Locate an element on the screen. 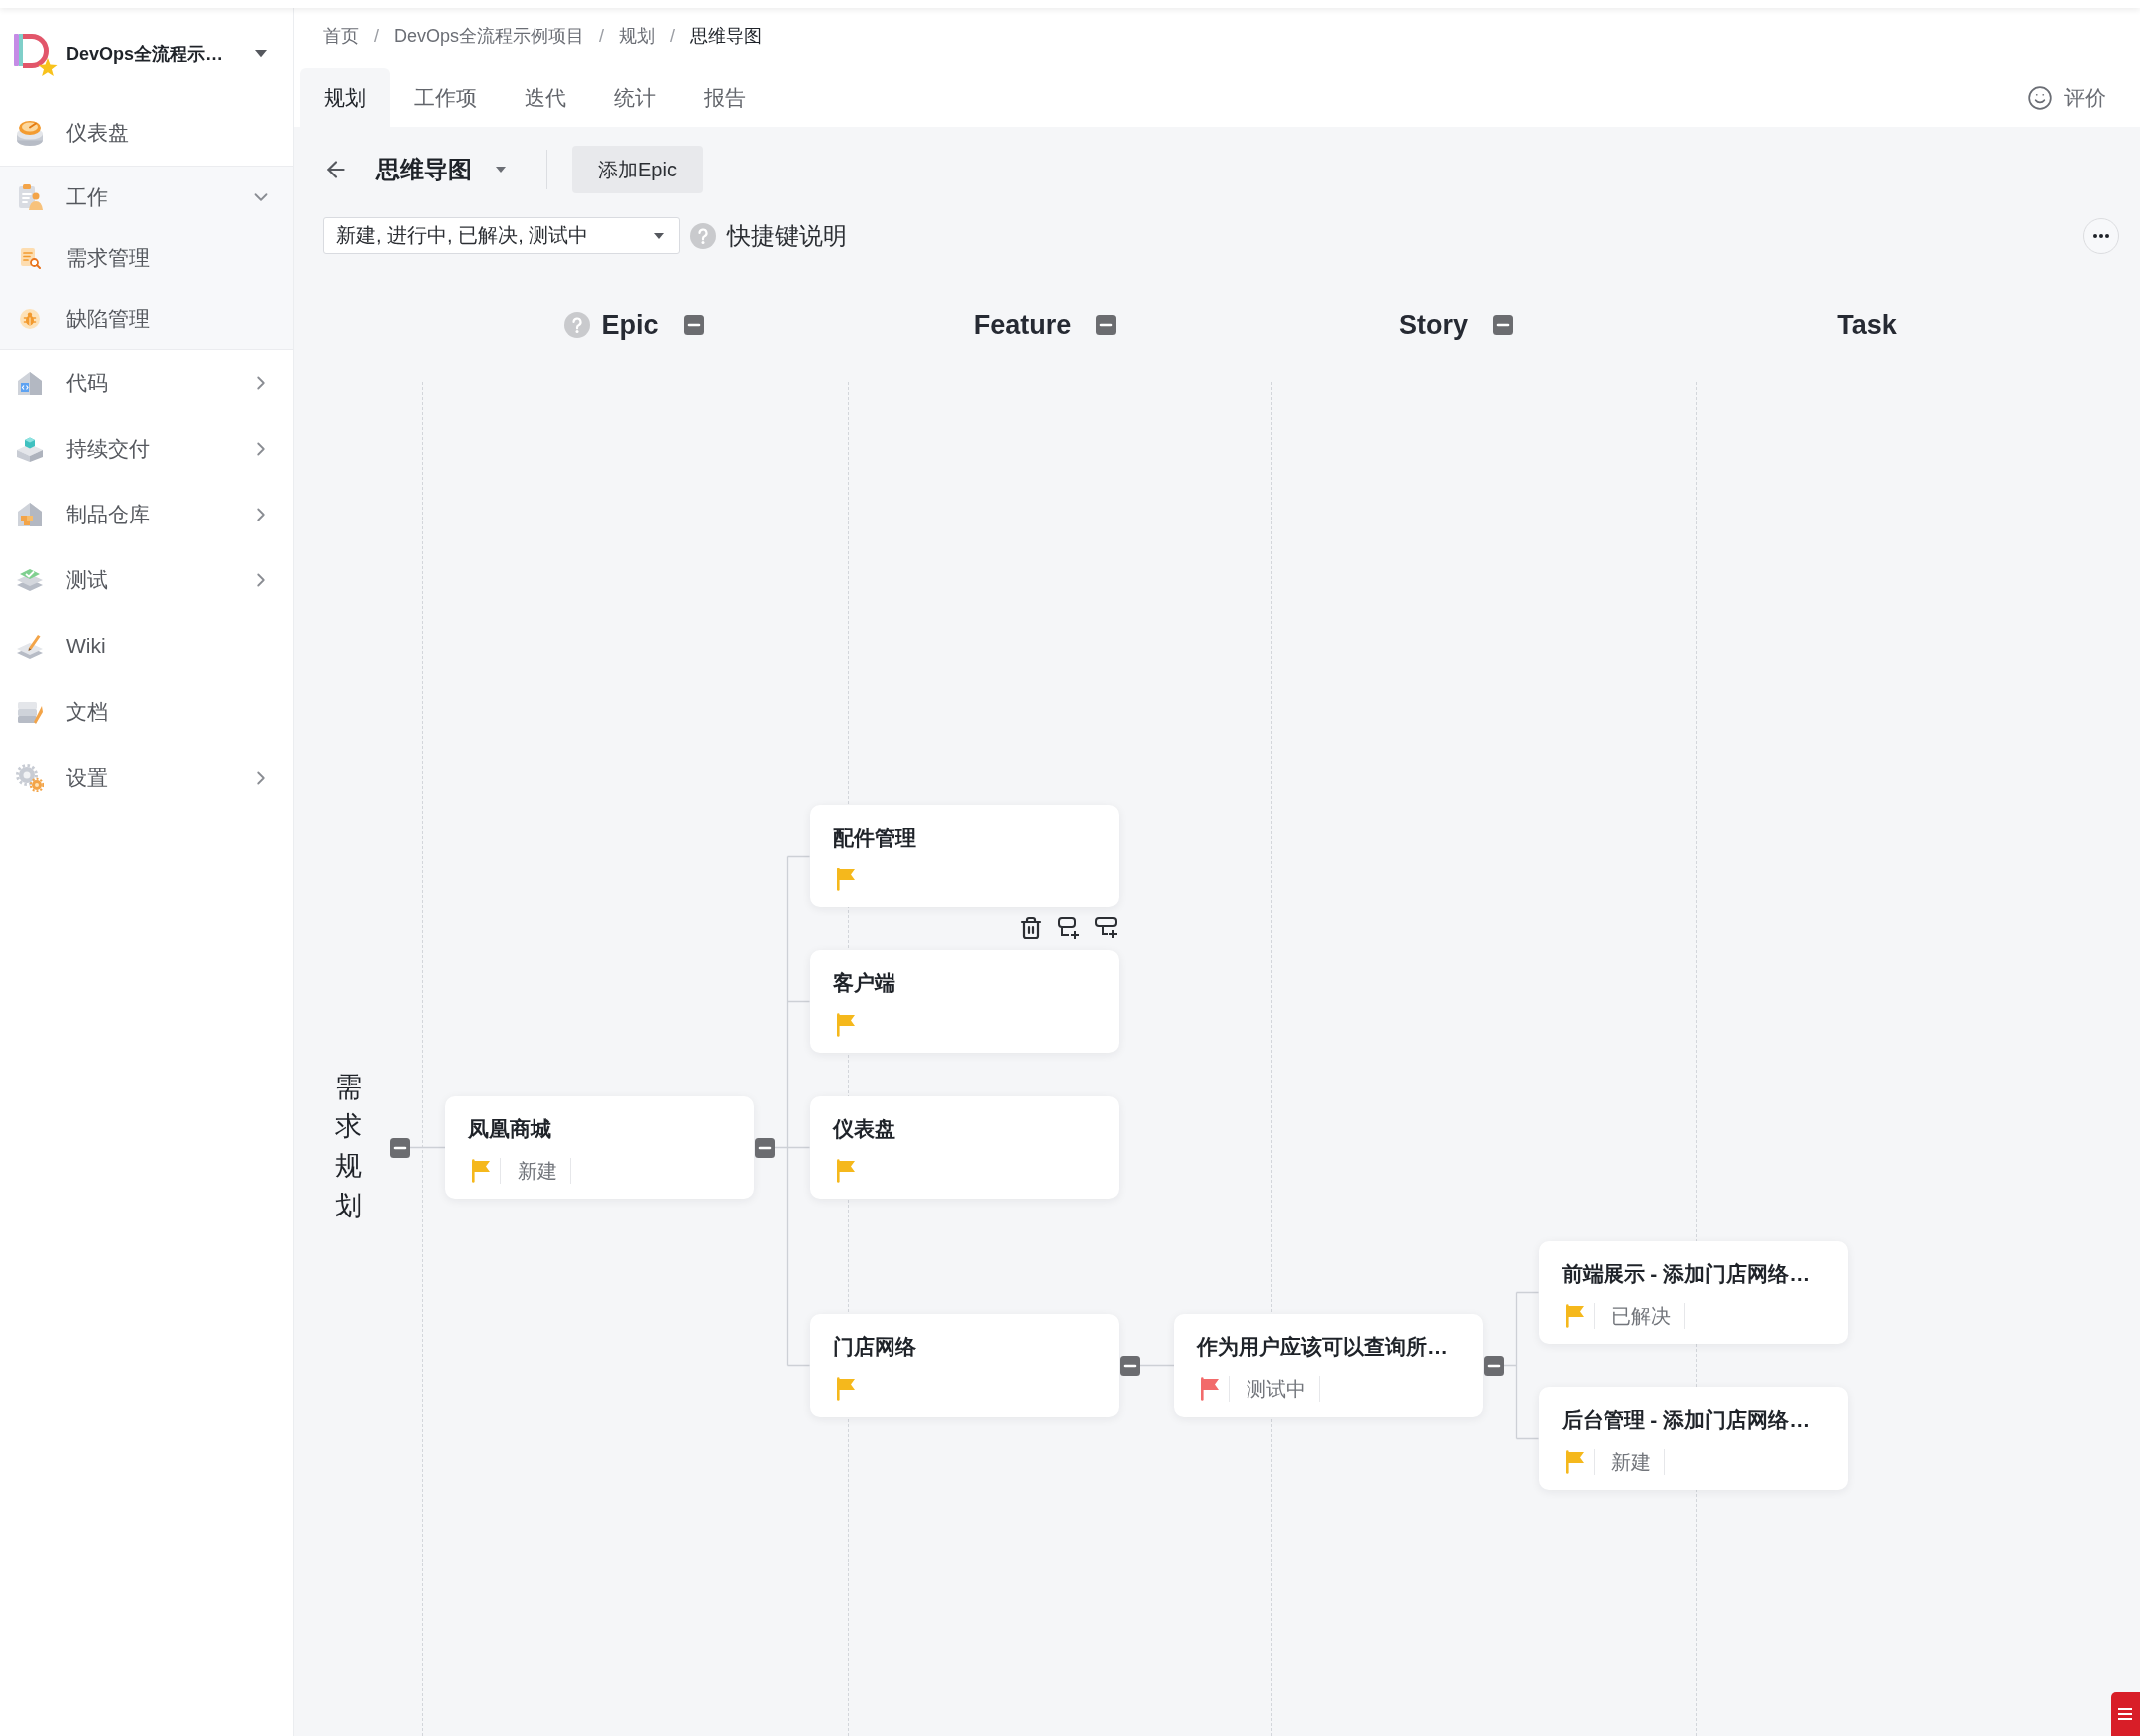  nav-item: 文档 is located at coordinates (146, 712).